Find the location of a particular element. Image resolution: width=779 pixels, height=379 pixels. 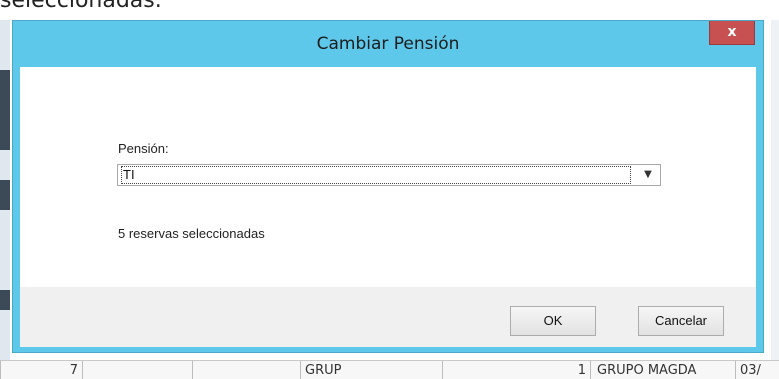

selected-reservations-text: 5 reservas seleccionadas is located at coordinates (191, 233).